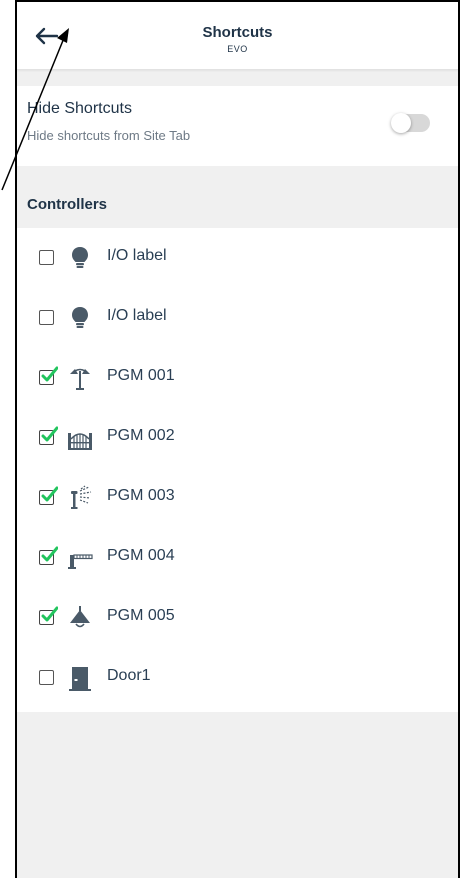 This screenshot has height=878, width=467. I want to click on sprinkler-icon, so click(81, 497).